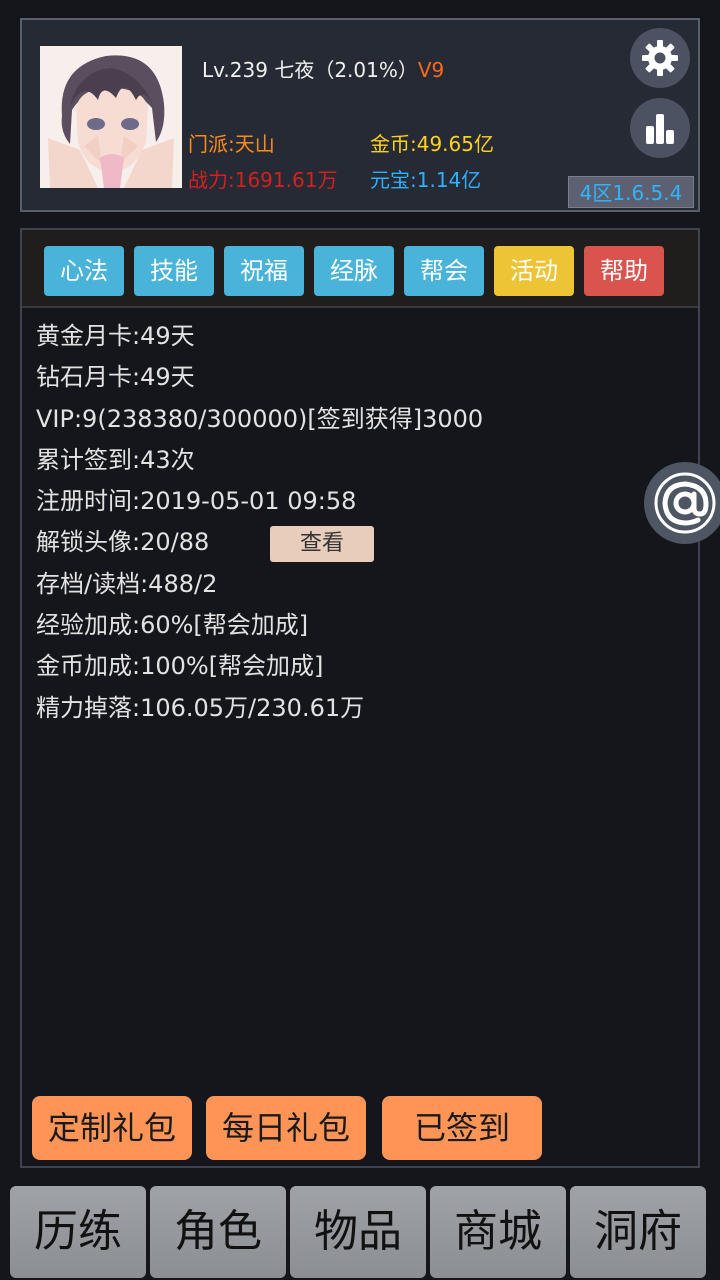 The image size is (720, 1280). Describe the element at coordinates (358, 1232) in the screenshot. I see `nav-items: 物品` at that location.